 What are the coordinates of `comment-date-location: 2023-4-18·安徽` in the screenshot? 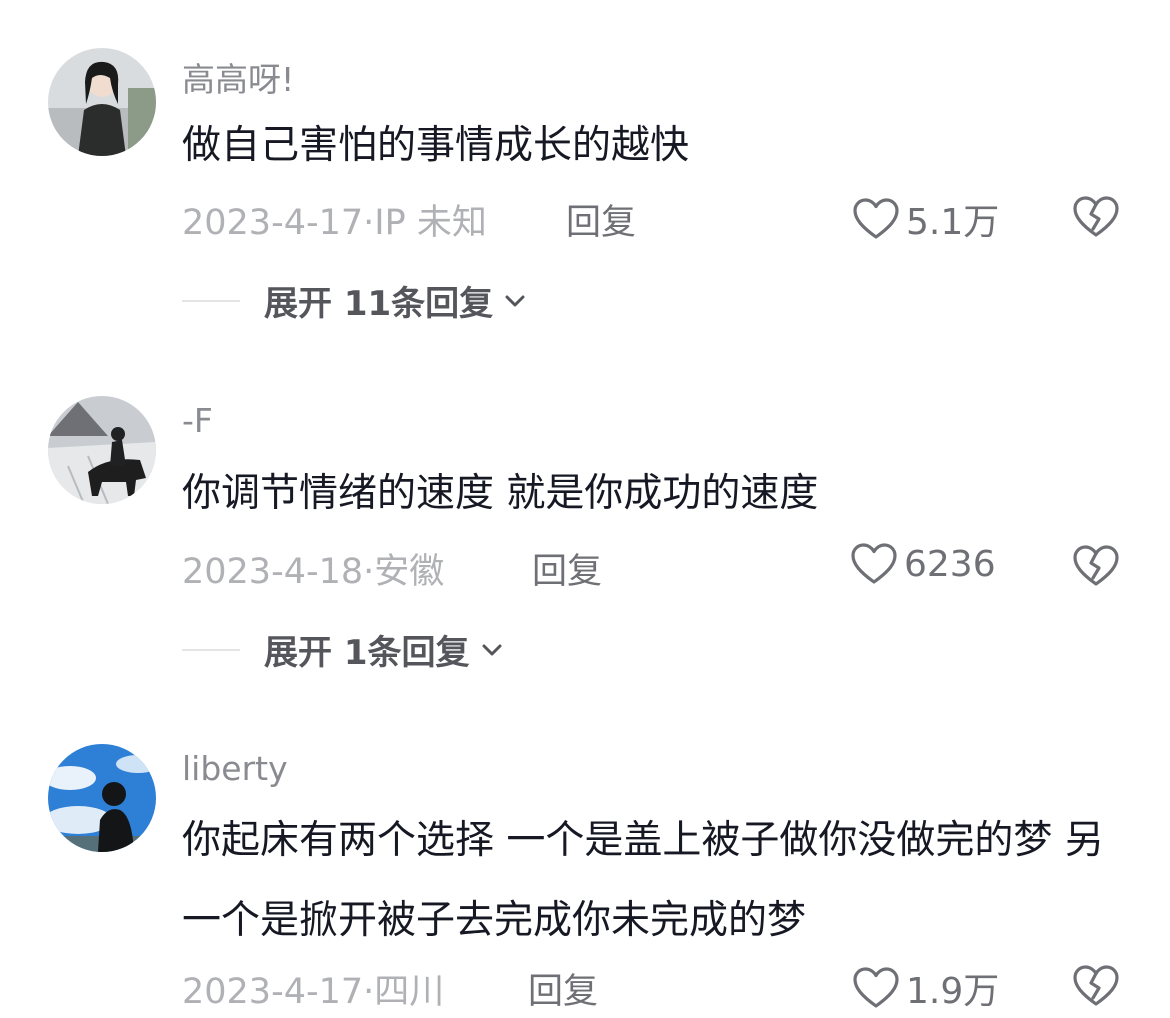 It's located at (313, 572).